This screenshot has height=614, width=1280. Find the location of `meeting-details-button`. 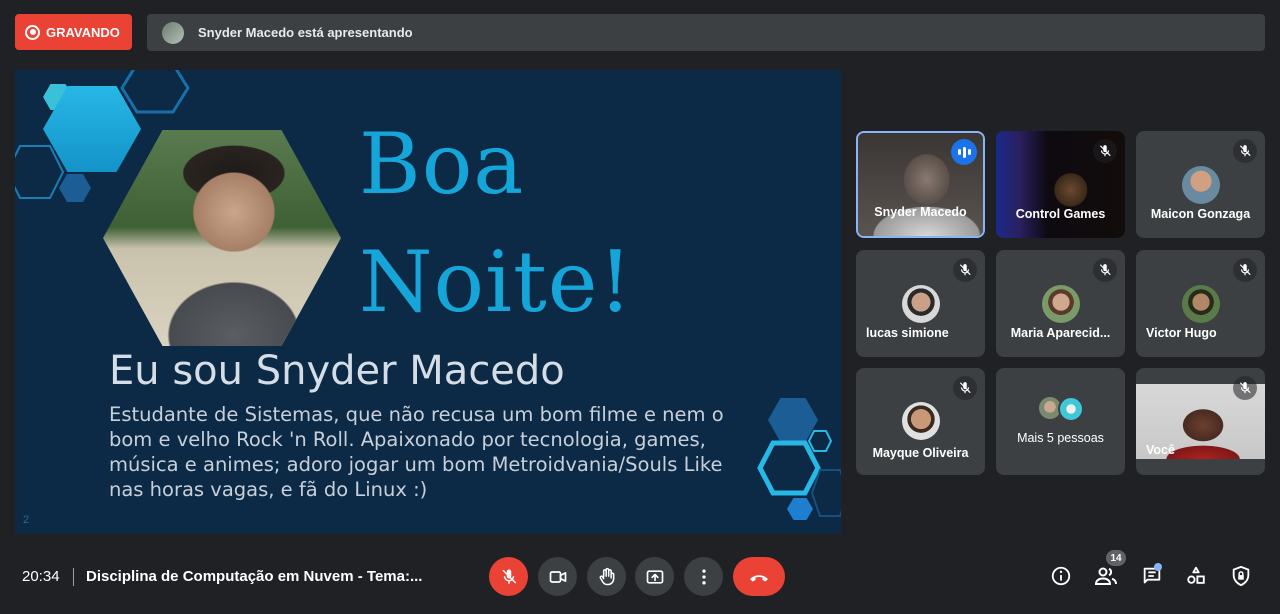

meeting-details-button is located at coordinates (1061, 576).